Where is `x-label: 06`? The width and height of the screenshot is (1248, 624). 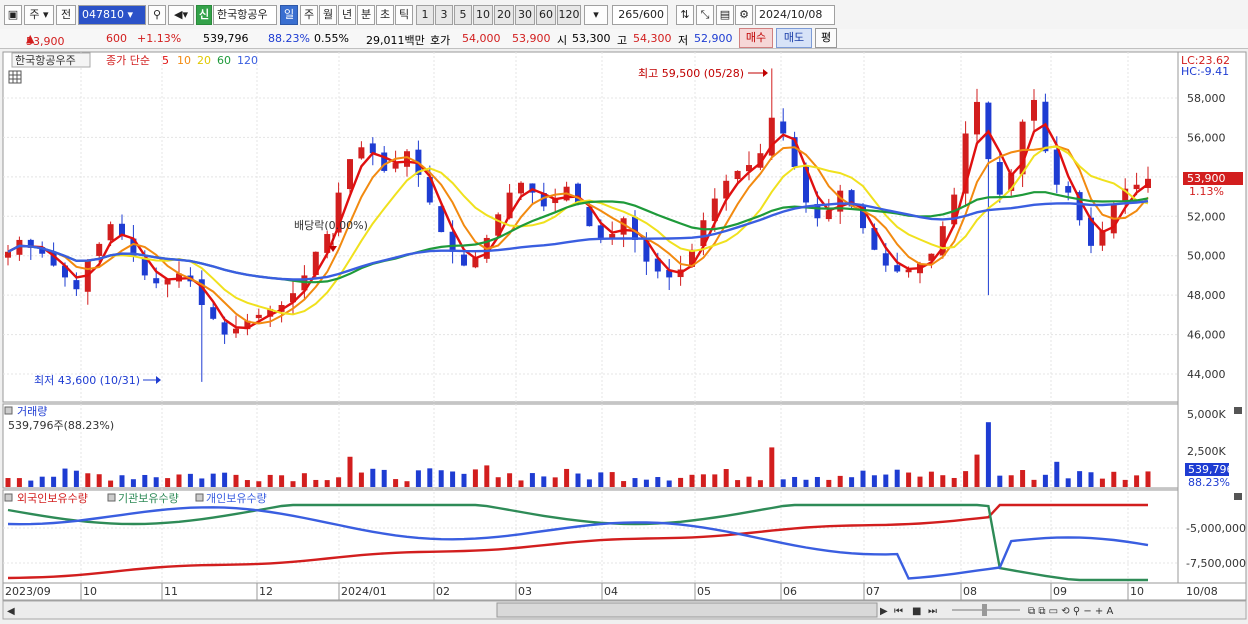
x-label: 06 is located at coordinates (790, 591).